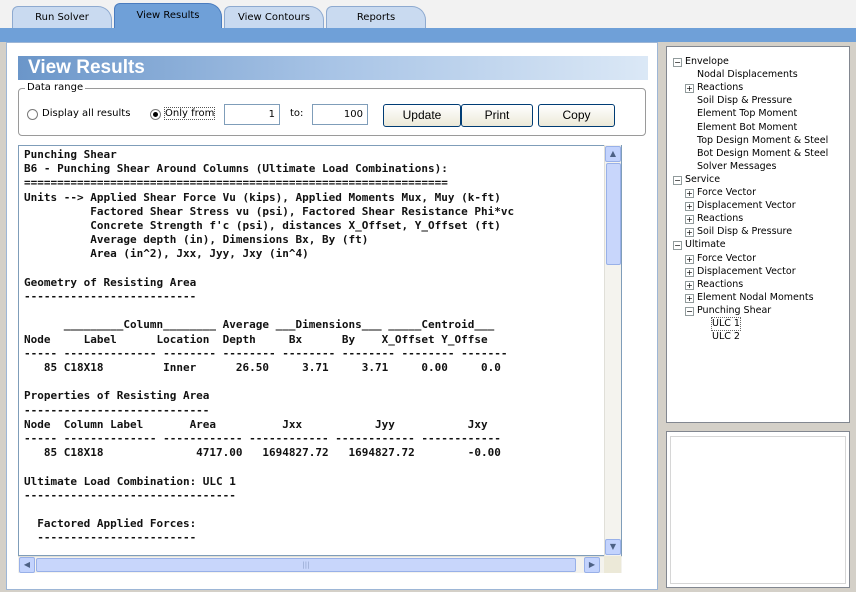  Describe the element at coordinates (252, 114) in the screenshot. I see `range-from-input: 1` at that location.